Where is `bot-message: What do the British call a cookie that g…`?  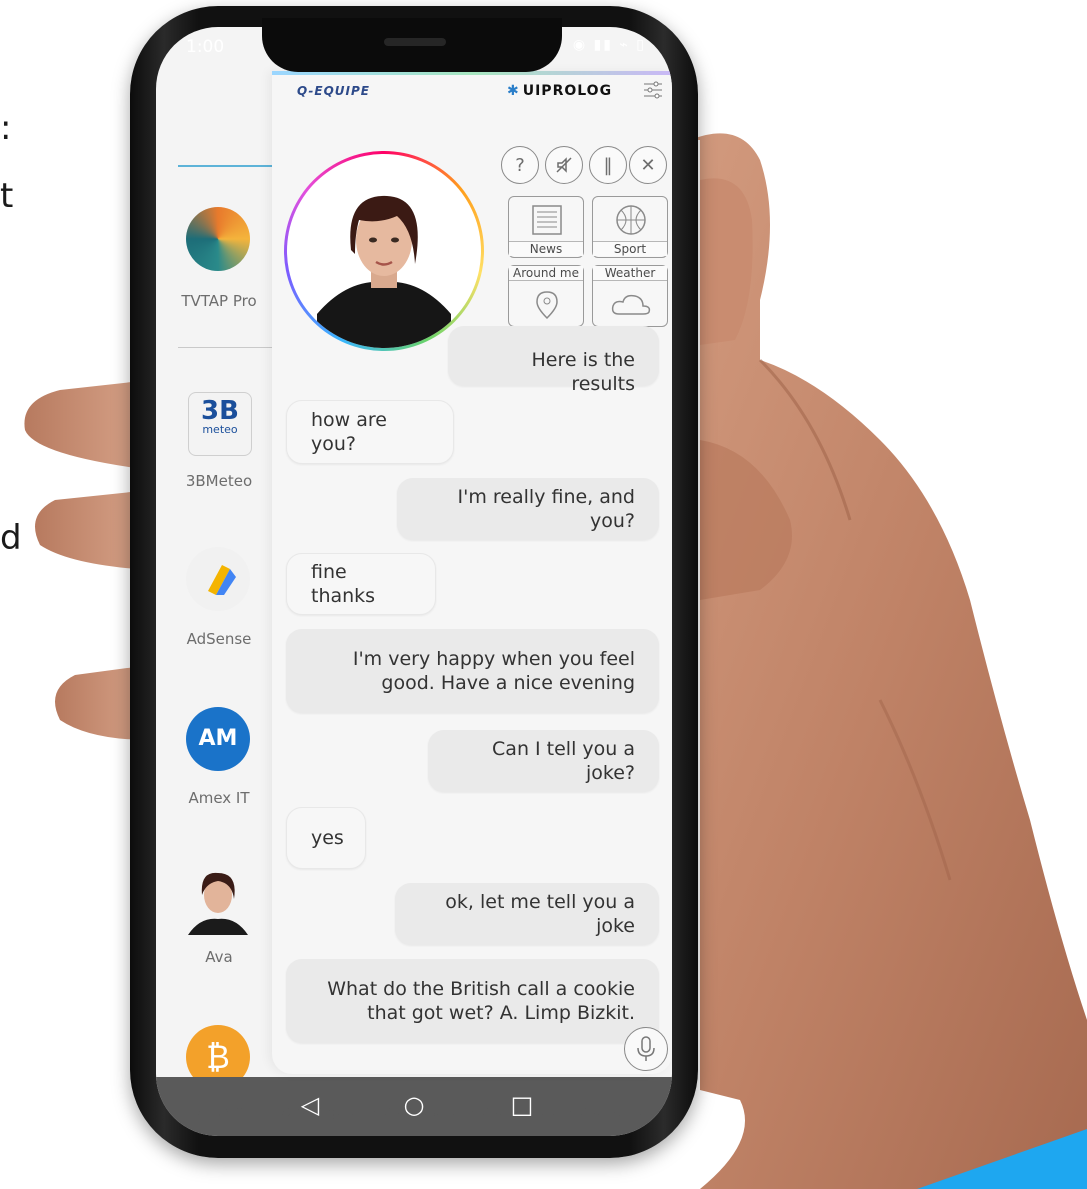
bot-message: What do the British call a cookie that g… is located at coordinates (472, 1001).